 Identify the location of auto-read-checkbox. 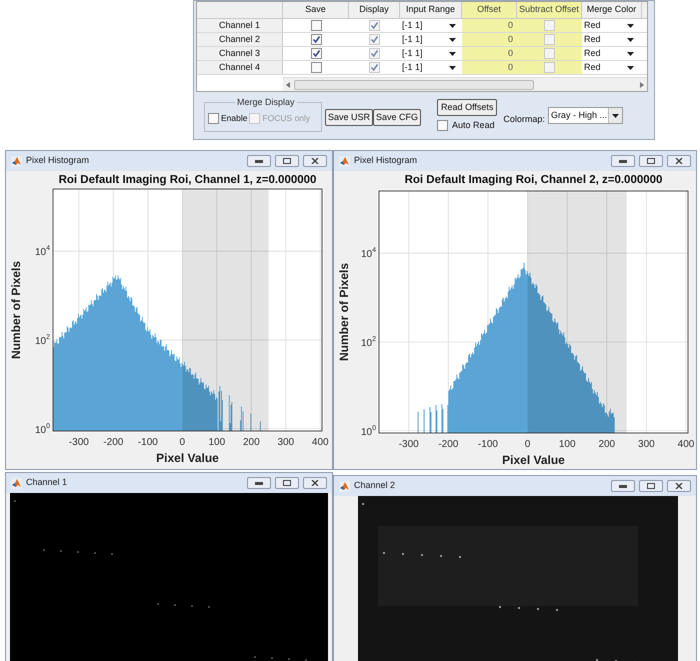
(442, 126).